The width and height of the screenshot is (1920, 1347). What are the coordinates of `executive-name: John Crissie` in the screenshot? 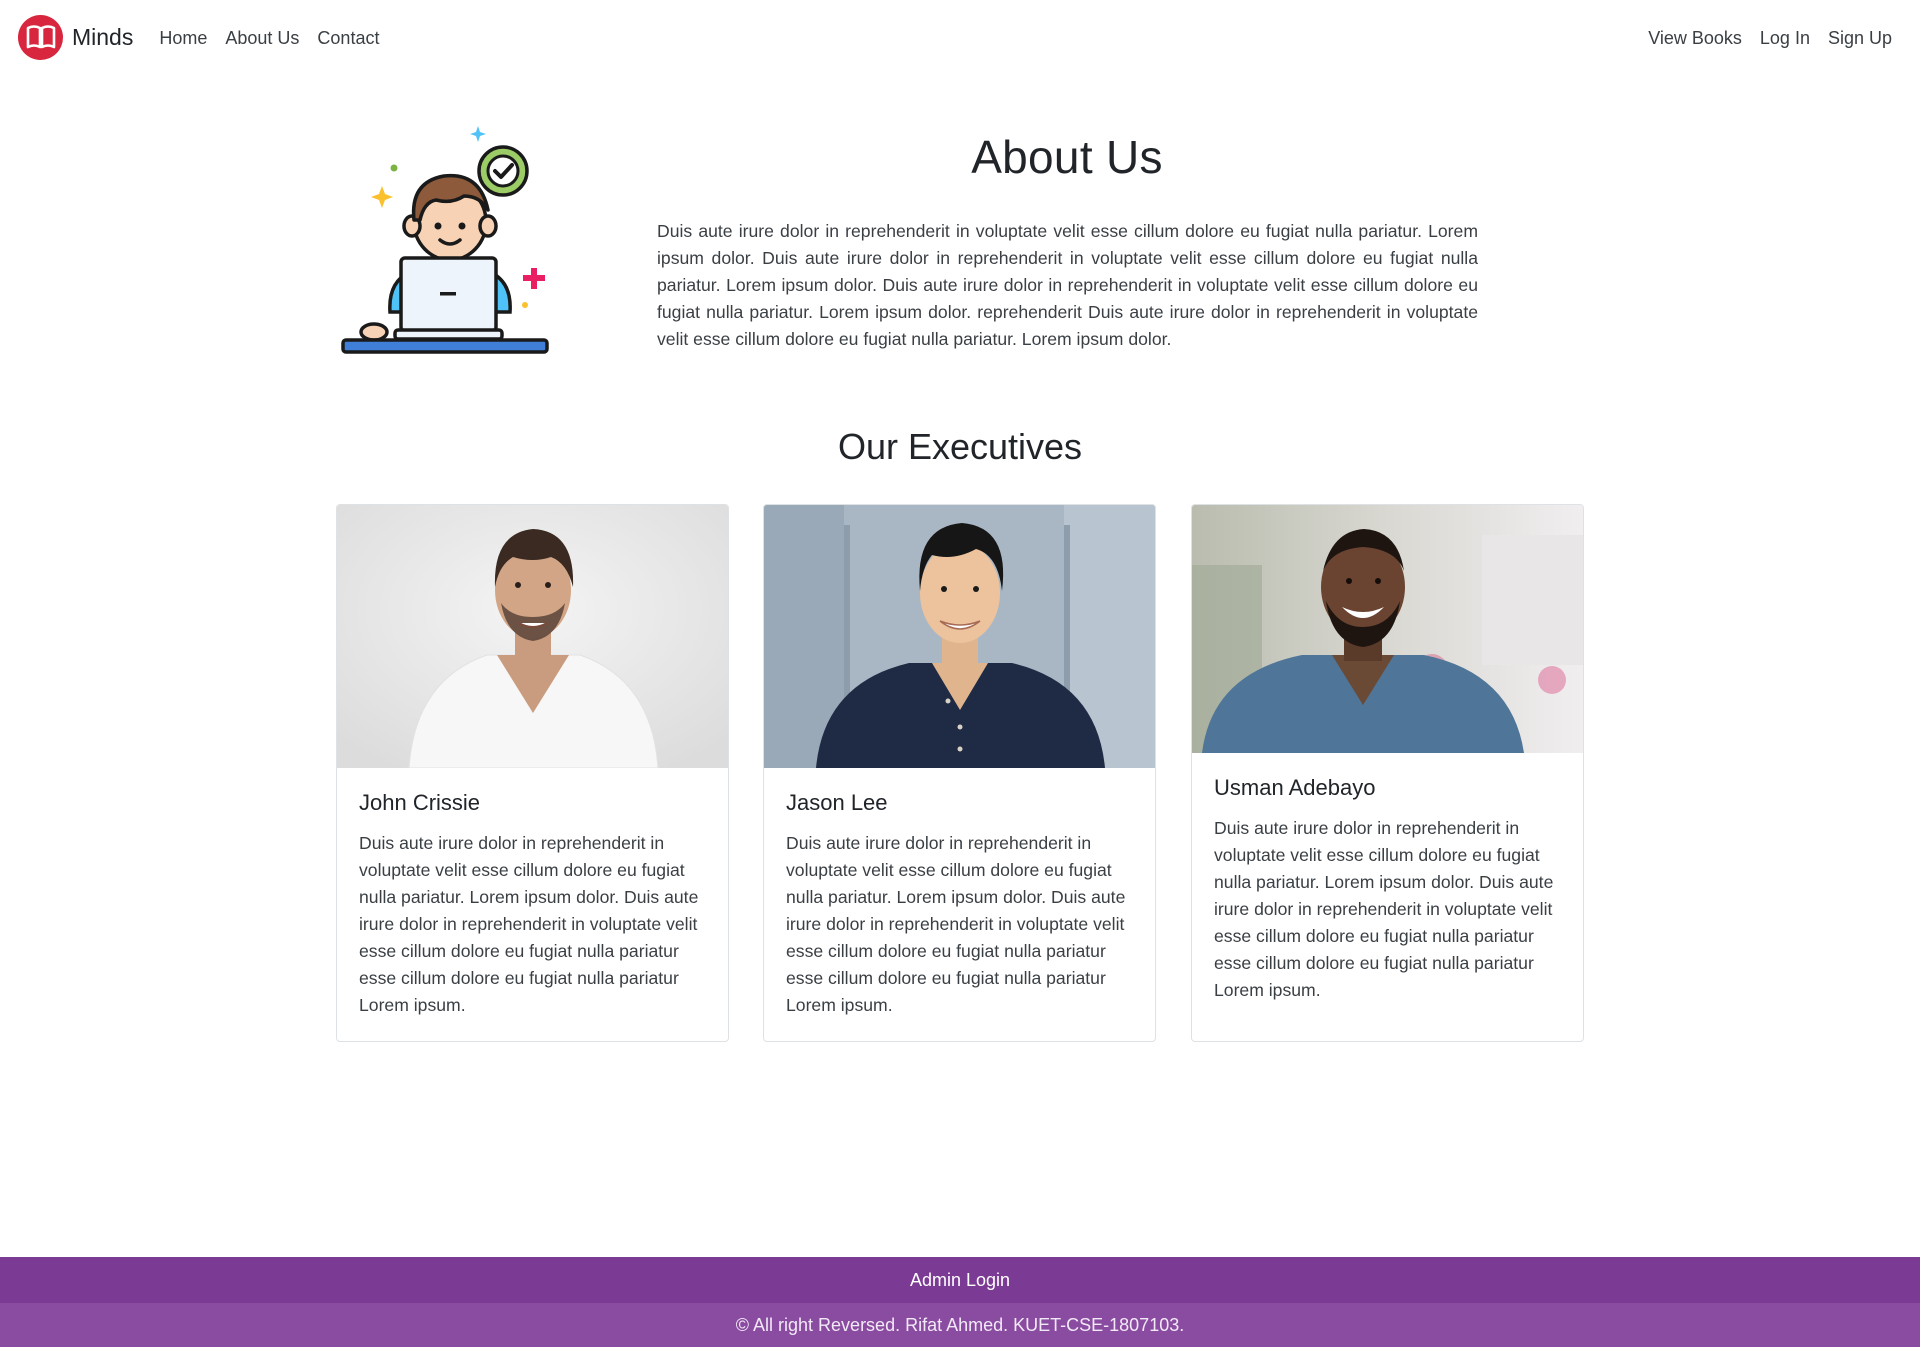 It's located at (420, 802).